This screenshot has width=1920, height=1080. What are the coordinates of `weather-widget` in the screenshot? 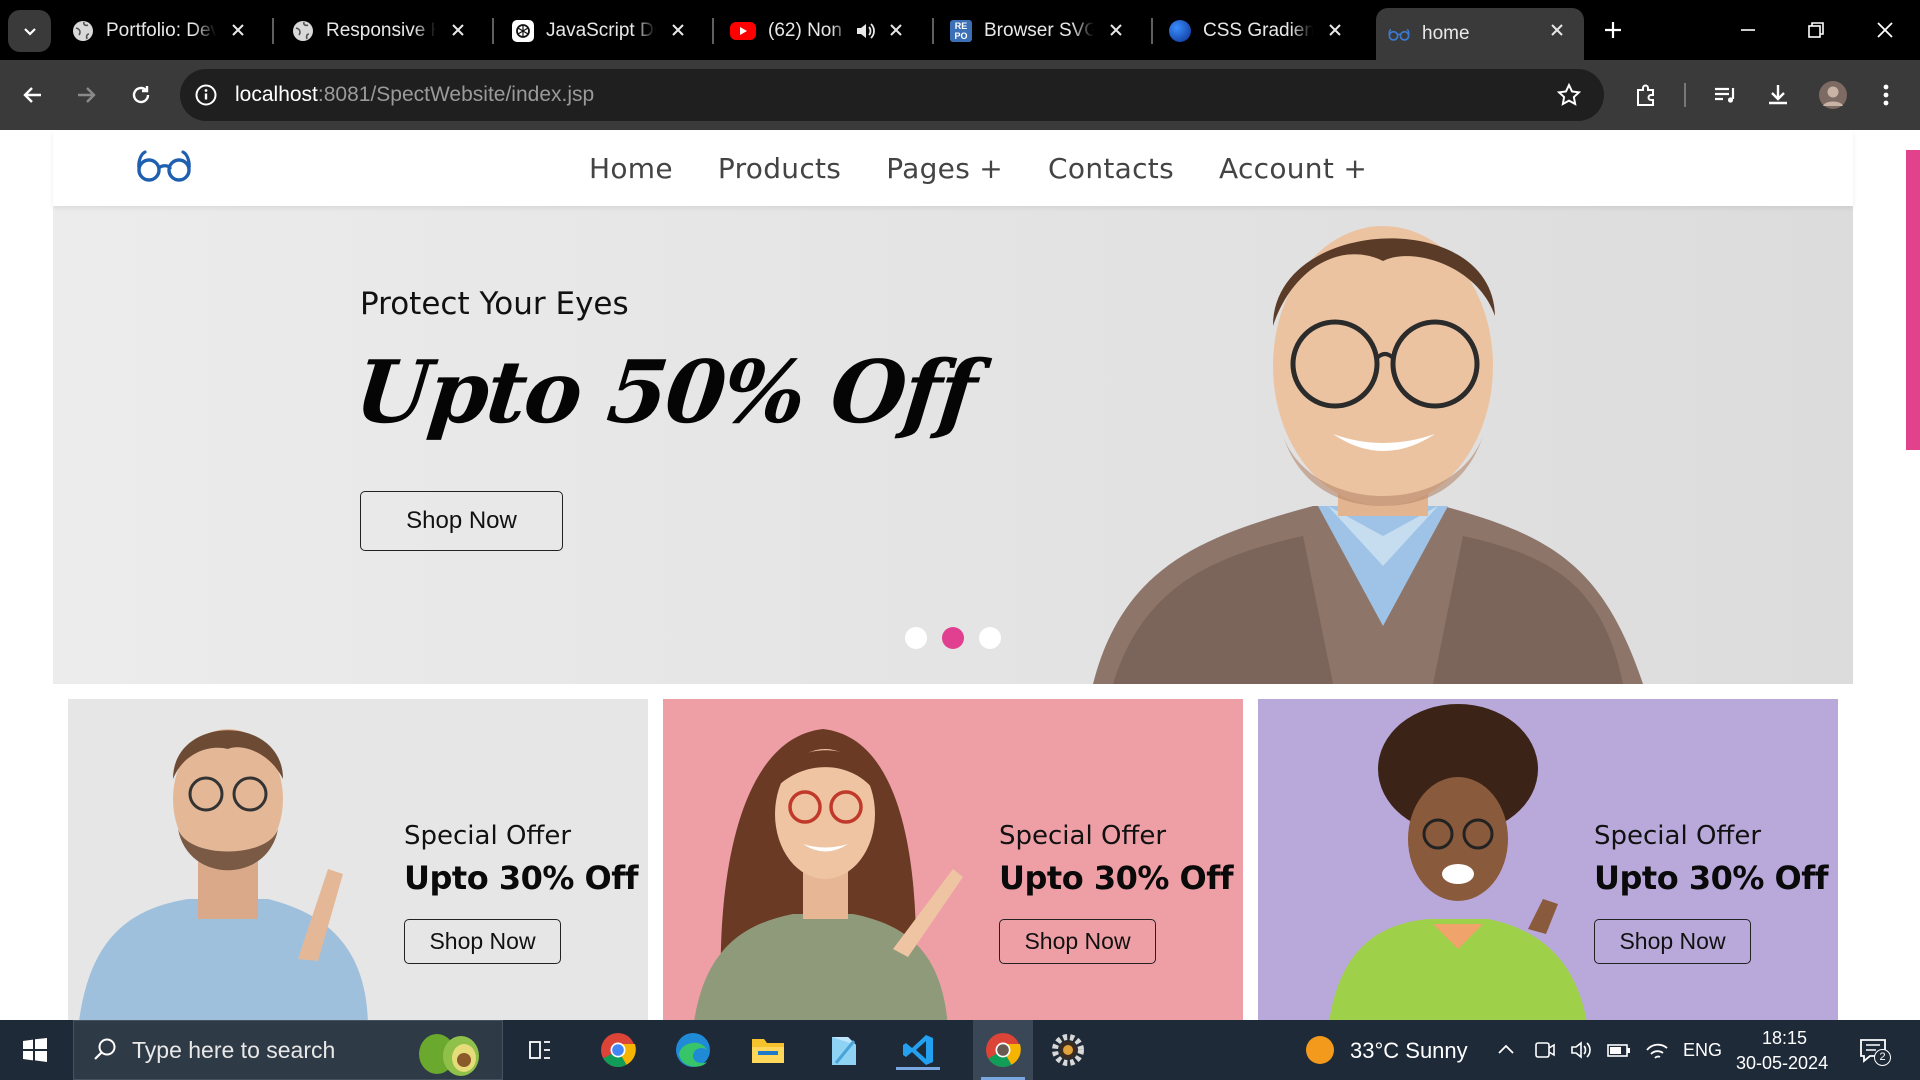 It's located at (1320, 1050).